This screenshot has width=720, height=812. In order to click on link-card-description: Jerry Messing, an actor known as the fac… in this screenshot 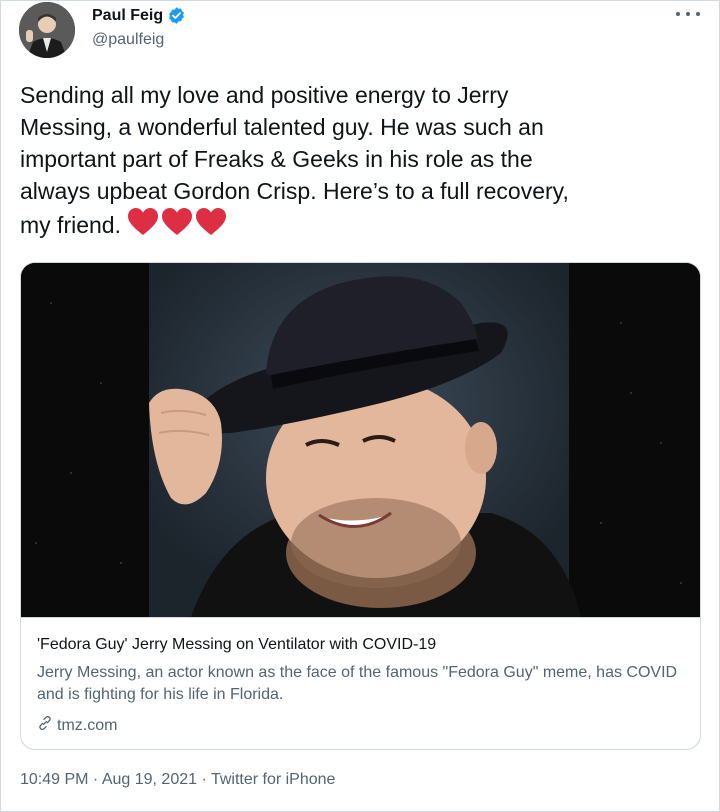, I will do `click(357, 683)`.